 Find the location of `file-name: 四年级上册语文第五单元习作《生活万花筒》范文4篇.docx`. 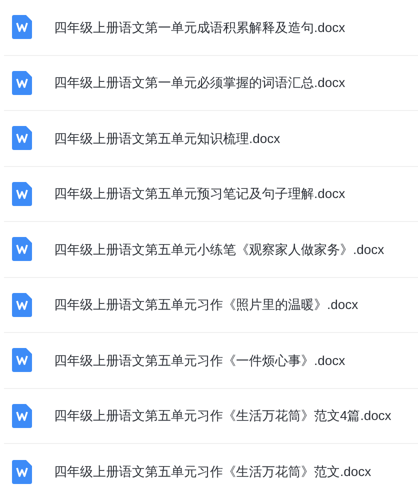

file-name: 四年级上册语文第五单元习作《生活万花筒》范文4篇.docx is located at coordinates (223, 416).